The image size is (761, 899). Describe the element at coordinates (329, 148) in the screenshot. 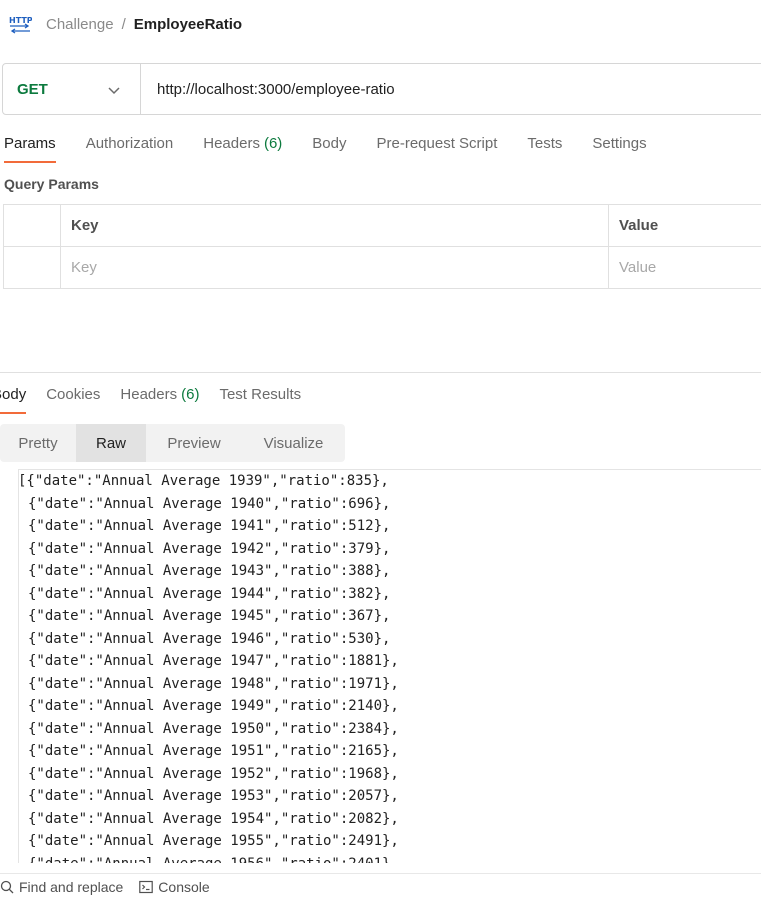

I see `tab-body: Body` at that location.